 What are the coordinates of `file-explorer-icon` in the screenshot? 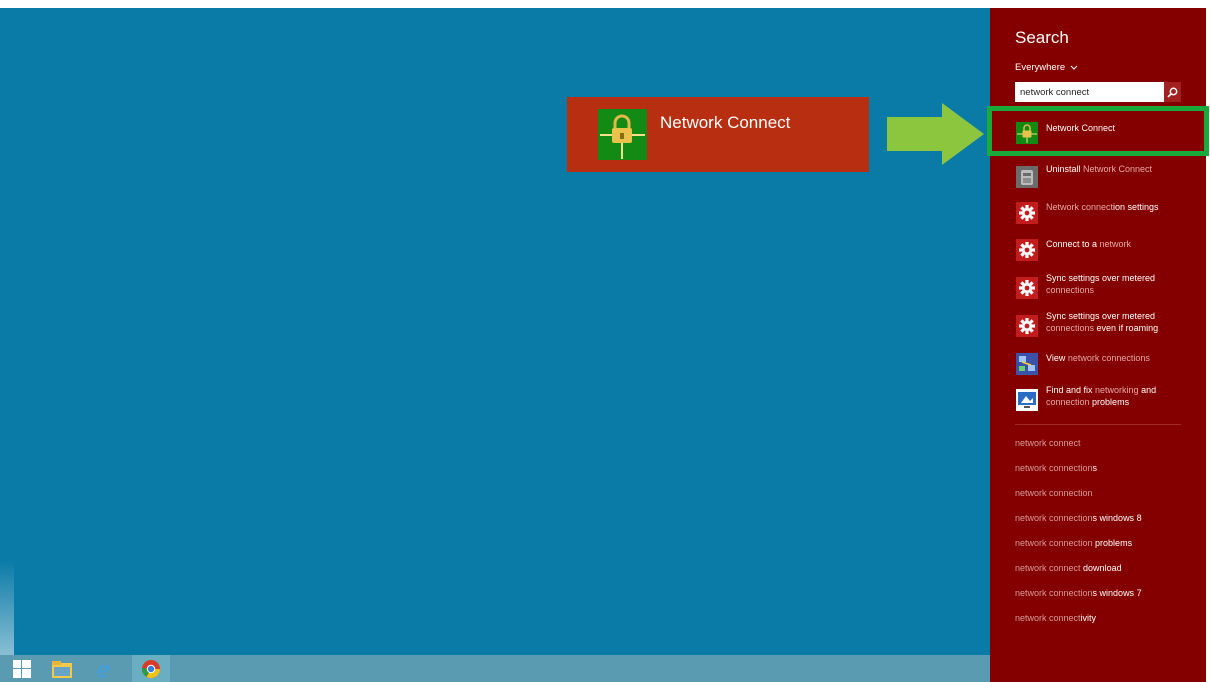 It's located at (62, 668).